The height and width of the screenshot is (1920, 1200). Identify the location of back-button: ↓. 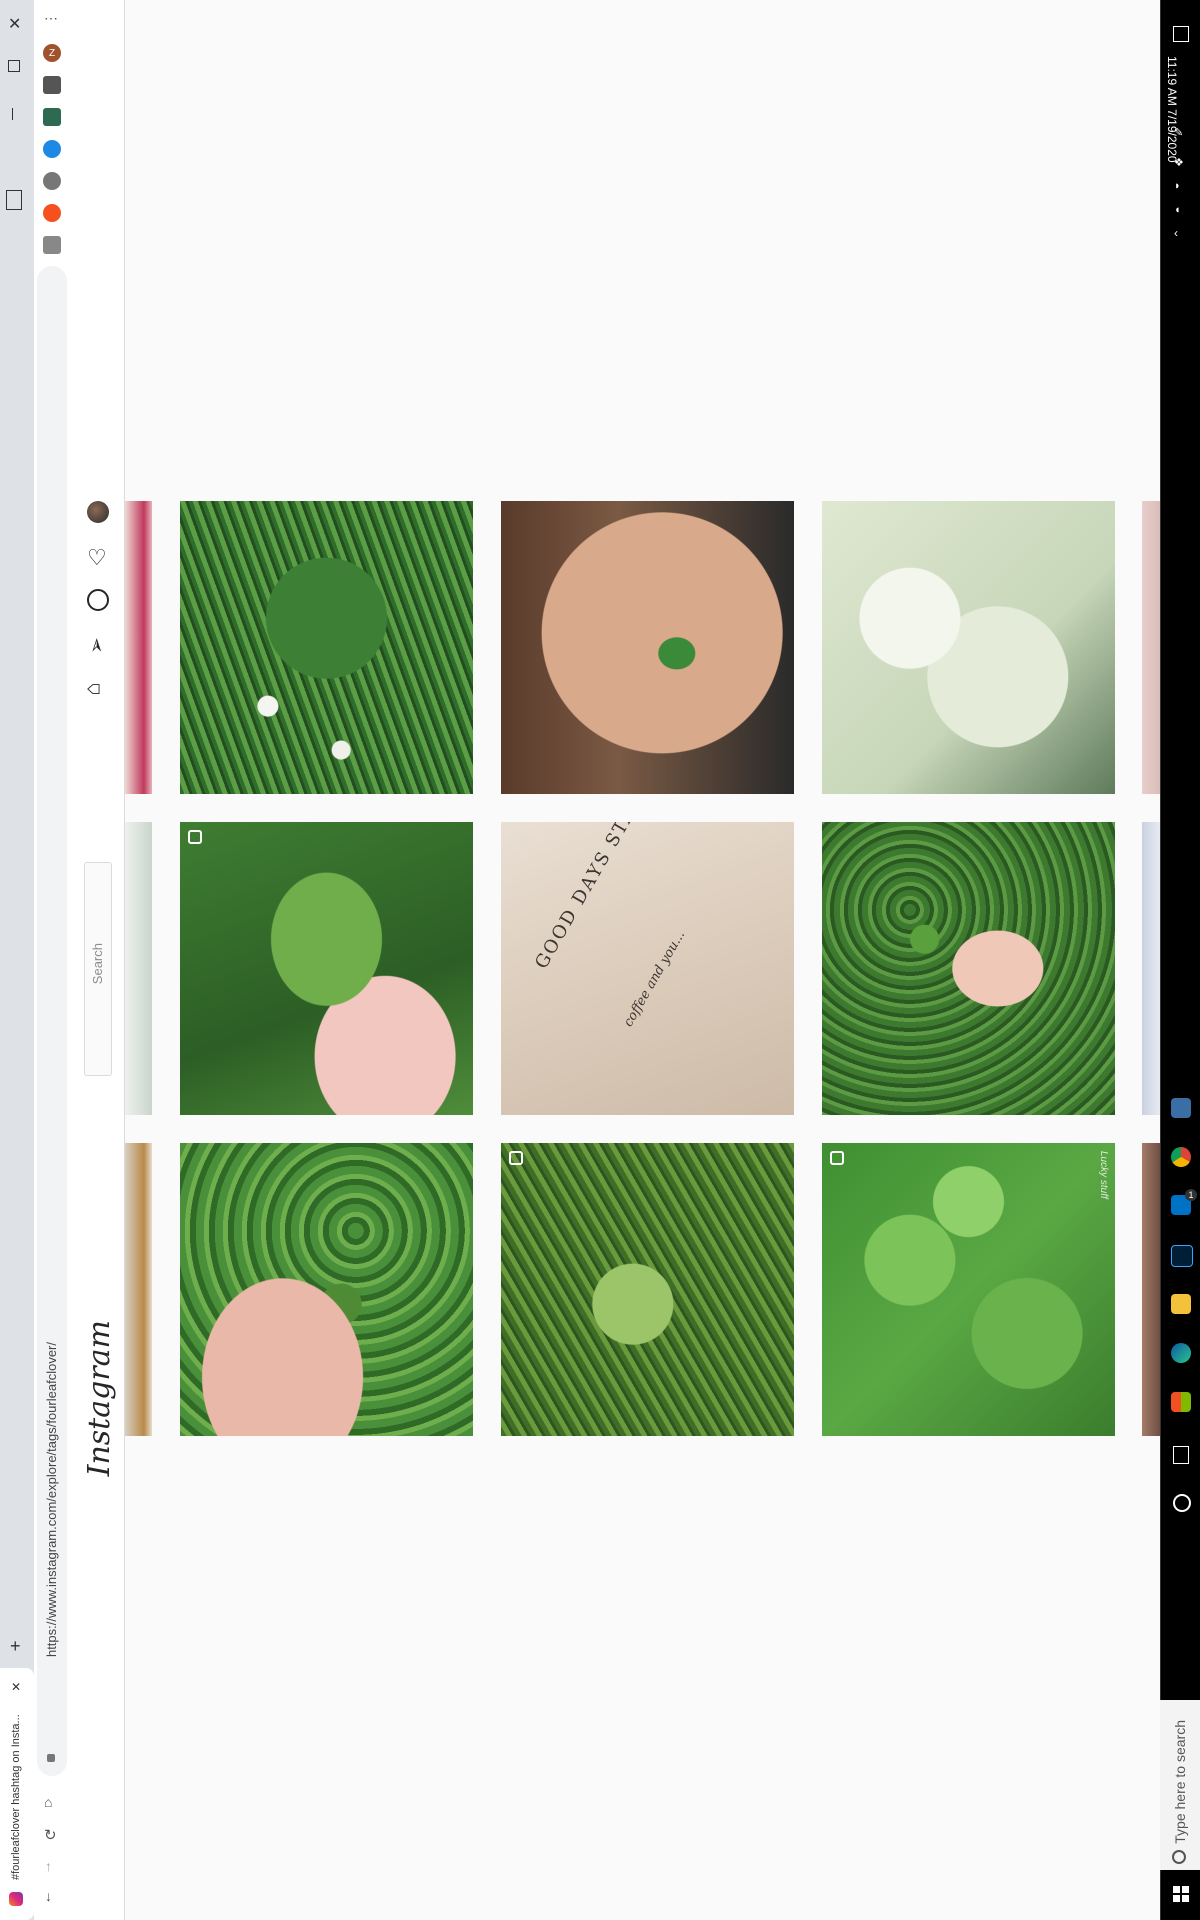
(48, 1896).